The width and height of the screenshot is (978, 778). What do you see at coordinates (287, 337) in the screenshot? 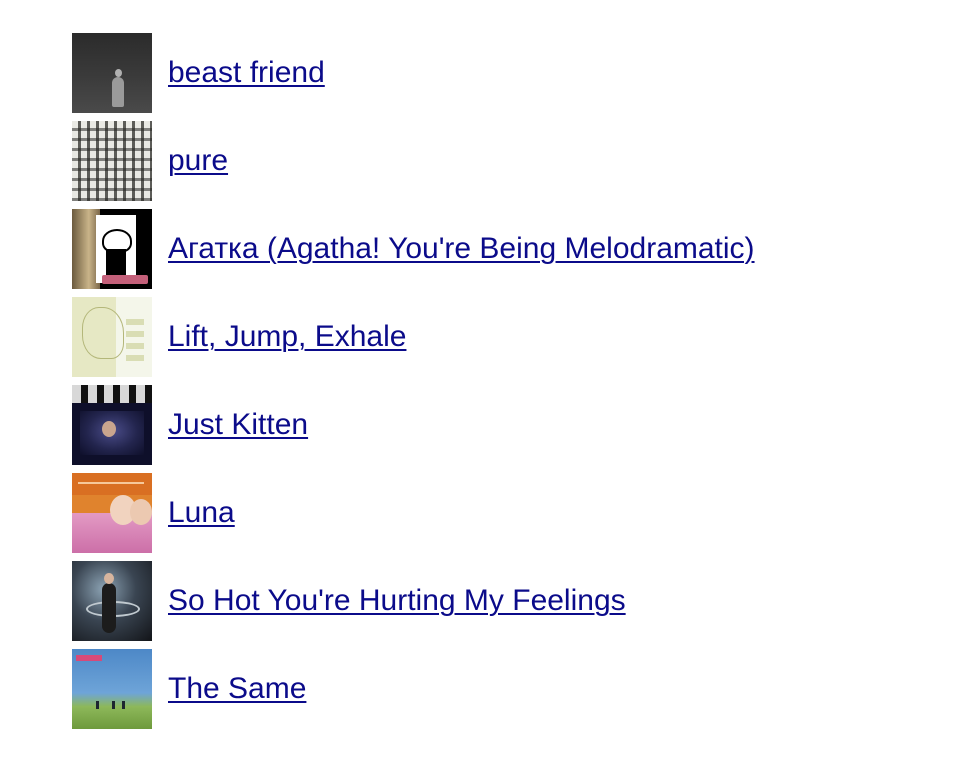
I see `track-link-lift-jump-exhale: Lift, Jump, Exhale` at bounding box center [287, 337].